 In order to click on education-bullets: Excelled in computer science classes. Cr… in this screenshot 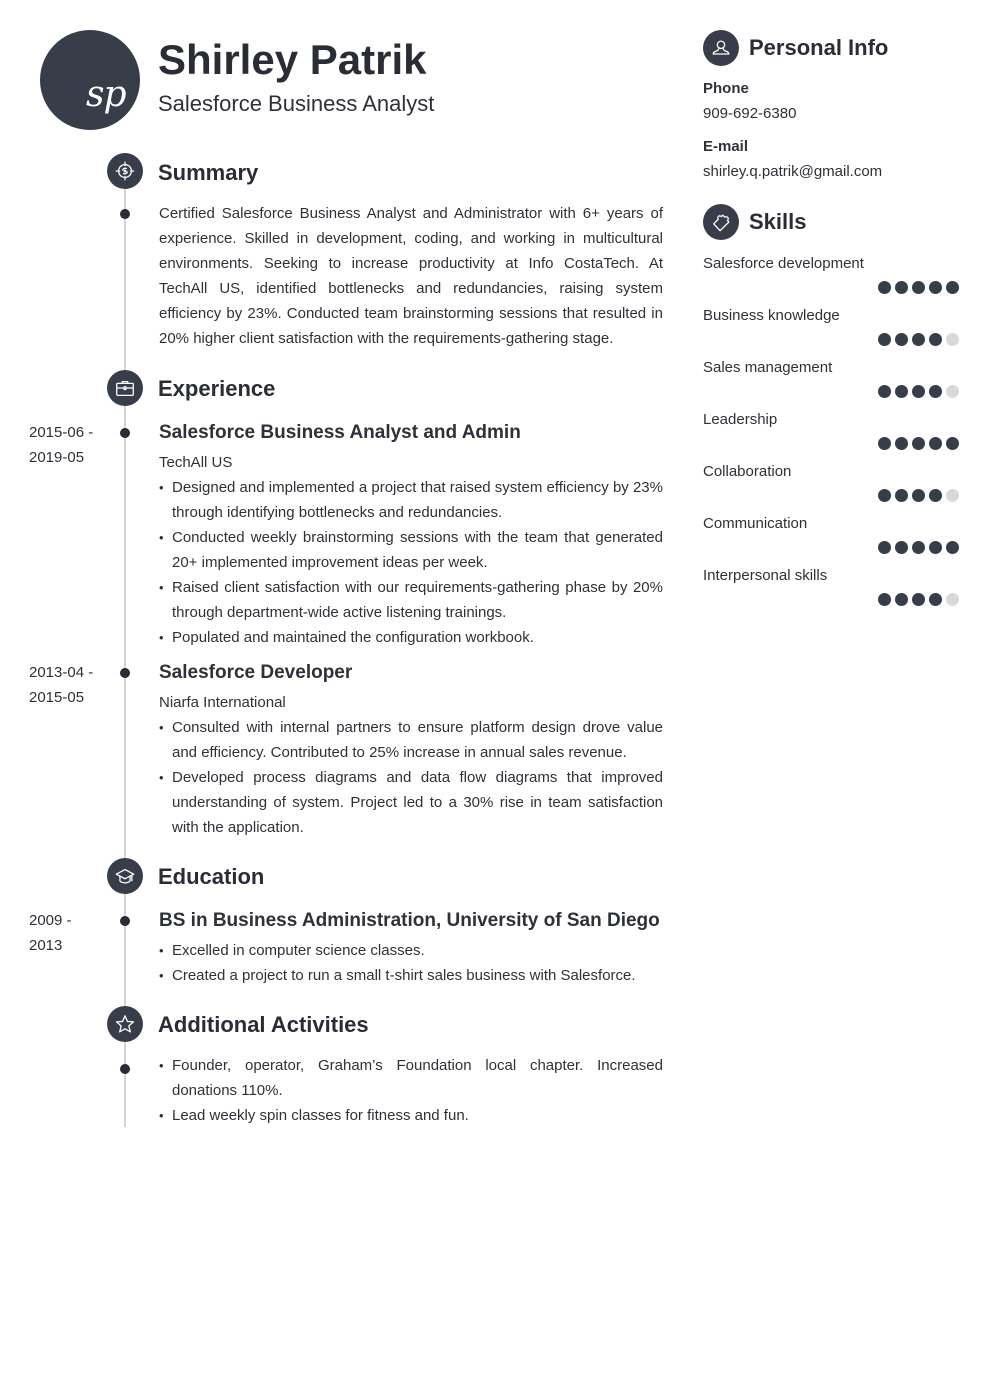, I will do `click(411, 963)`.